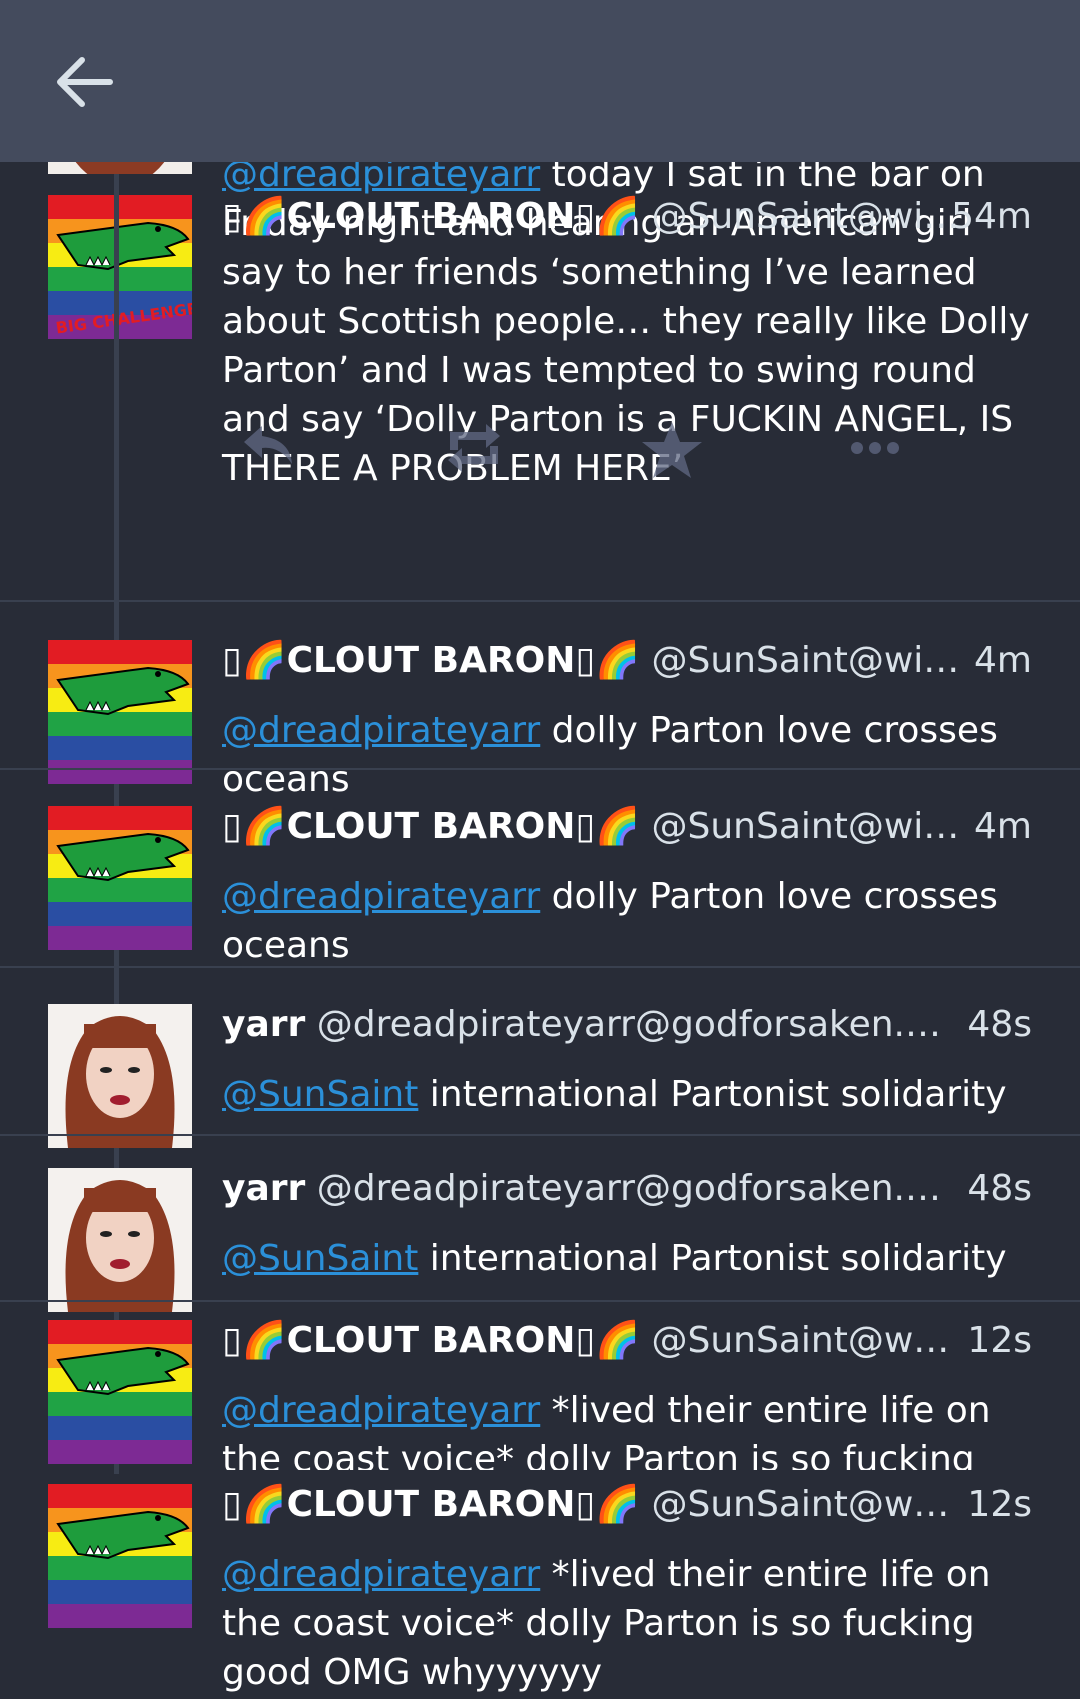 This screenshot has height=1699, width=1080. Describe the element at coordinates (962, 217) in the screenshot. I see `relative-time: 54m` at that location.